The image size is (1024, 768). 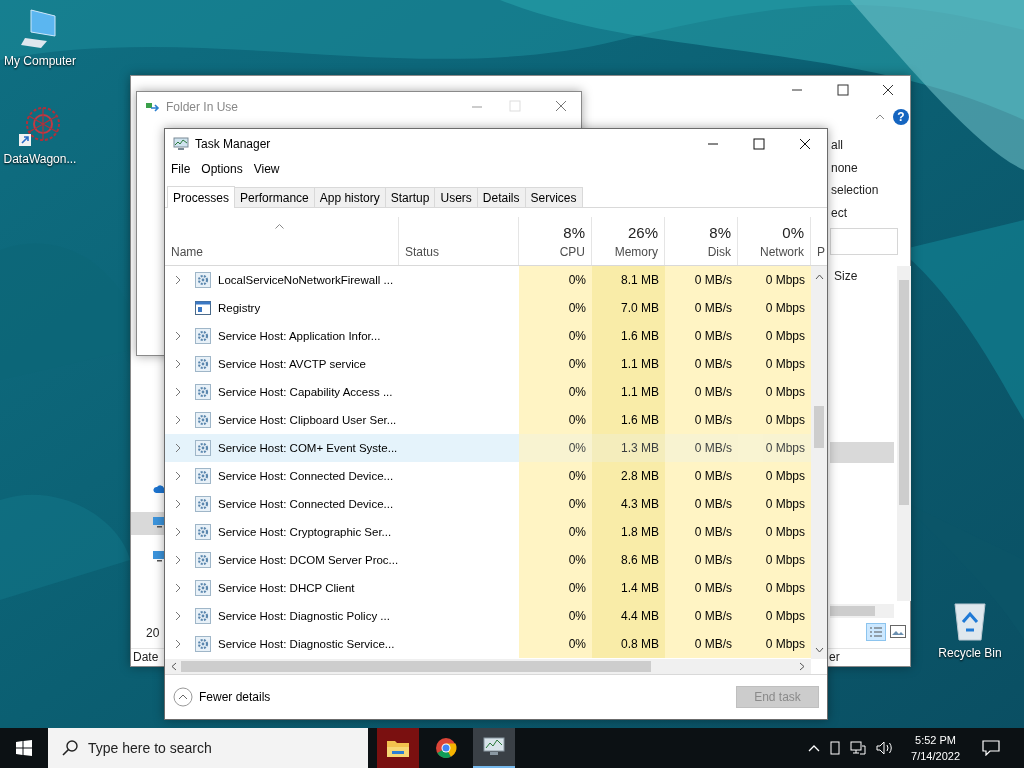 I want to click on network-shortcut-icon, so click(x=40, y=127).